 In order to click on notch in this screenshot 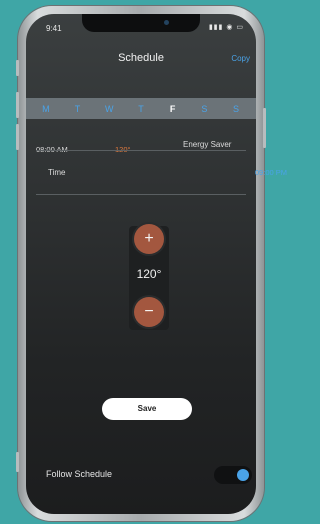, I will do `click(141, 23)`.